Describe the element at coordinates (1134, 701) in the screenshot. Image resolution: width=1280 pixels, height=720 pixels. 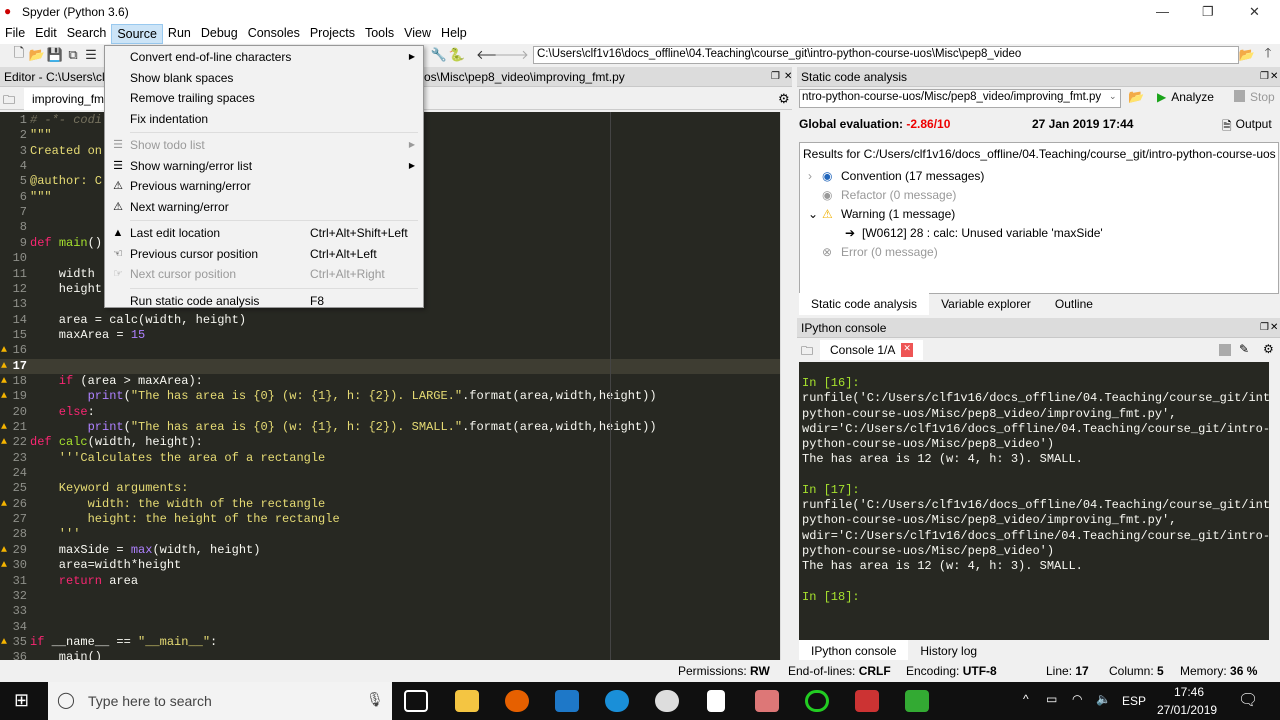
I see `language-indicator: ESP` at that location.